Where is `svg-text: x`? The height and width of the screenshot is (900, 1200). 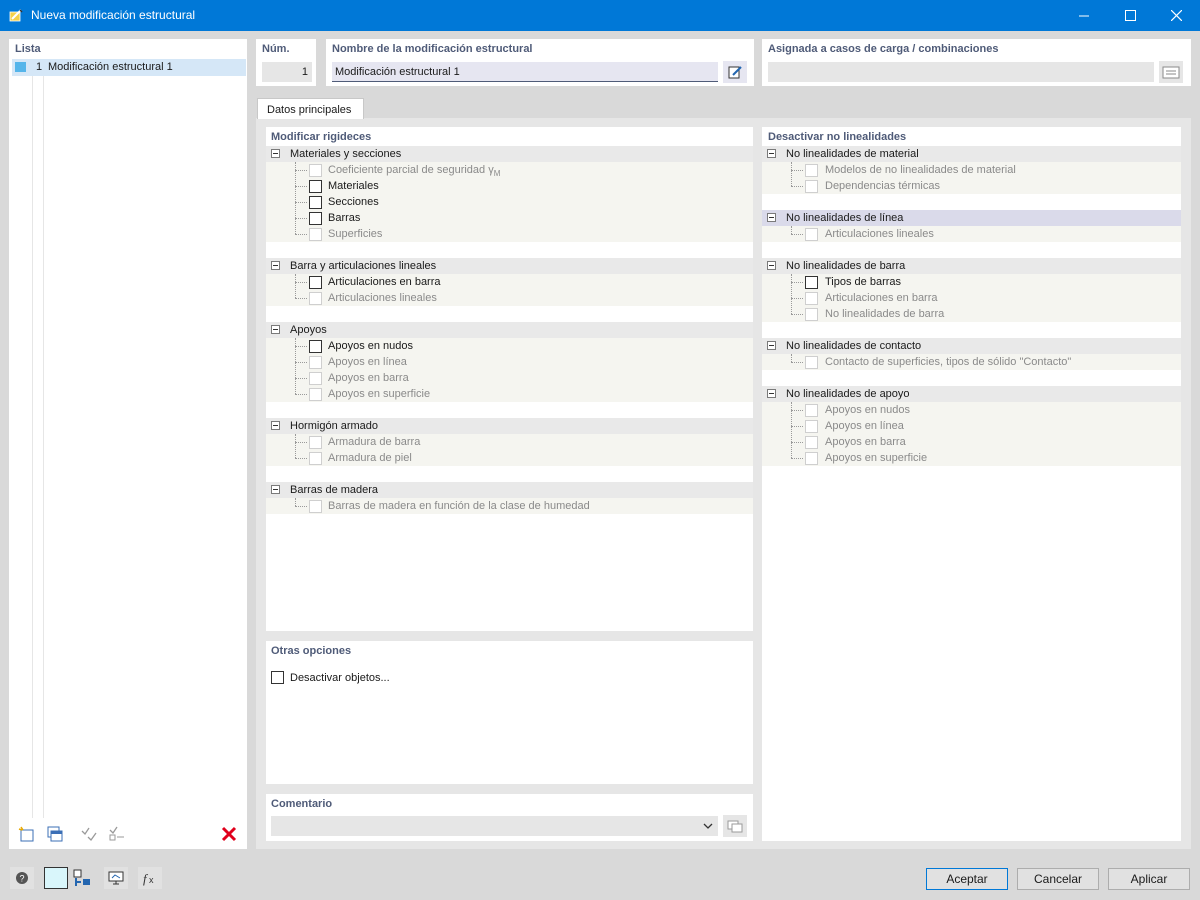
svg-text: x is located at coordinates (151, 880).